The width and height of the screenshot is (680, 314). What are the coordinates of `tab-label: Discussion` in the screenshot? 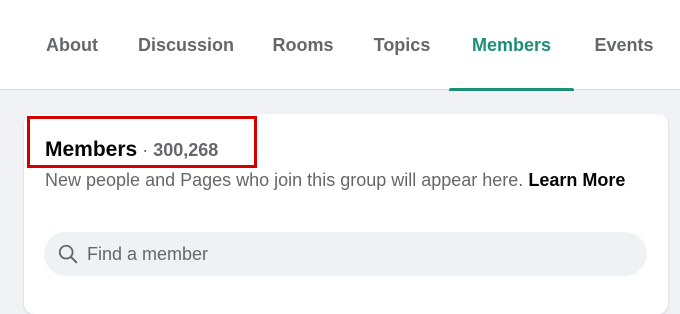 It's located at (186, 44).